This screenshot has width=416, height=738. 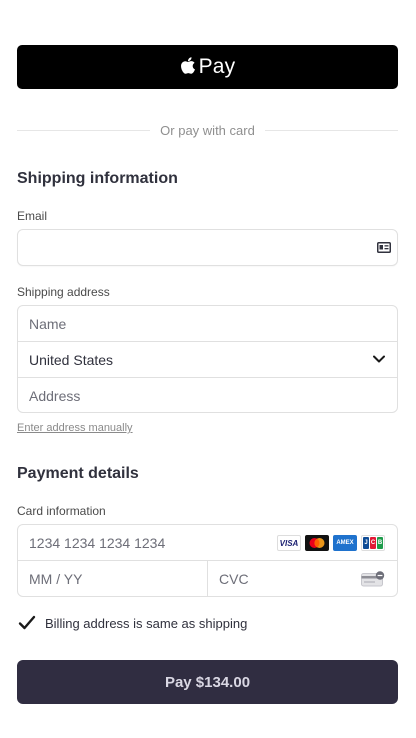 What do you see at coordinates (97, 178) in the screenshot?
I see `shipping-section-title: Shipping information` at bounding box center [97, 178].